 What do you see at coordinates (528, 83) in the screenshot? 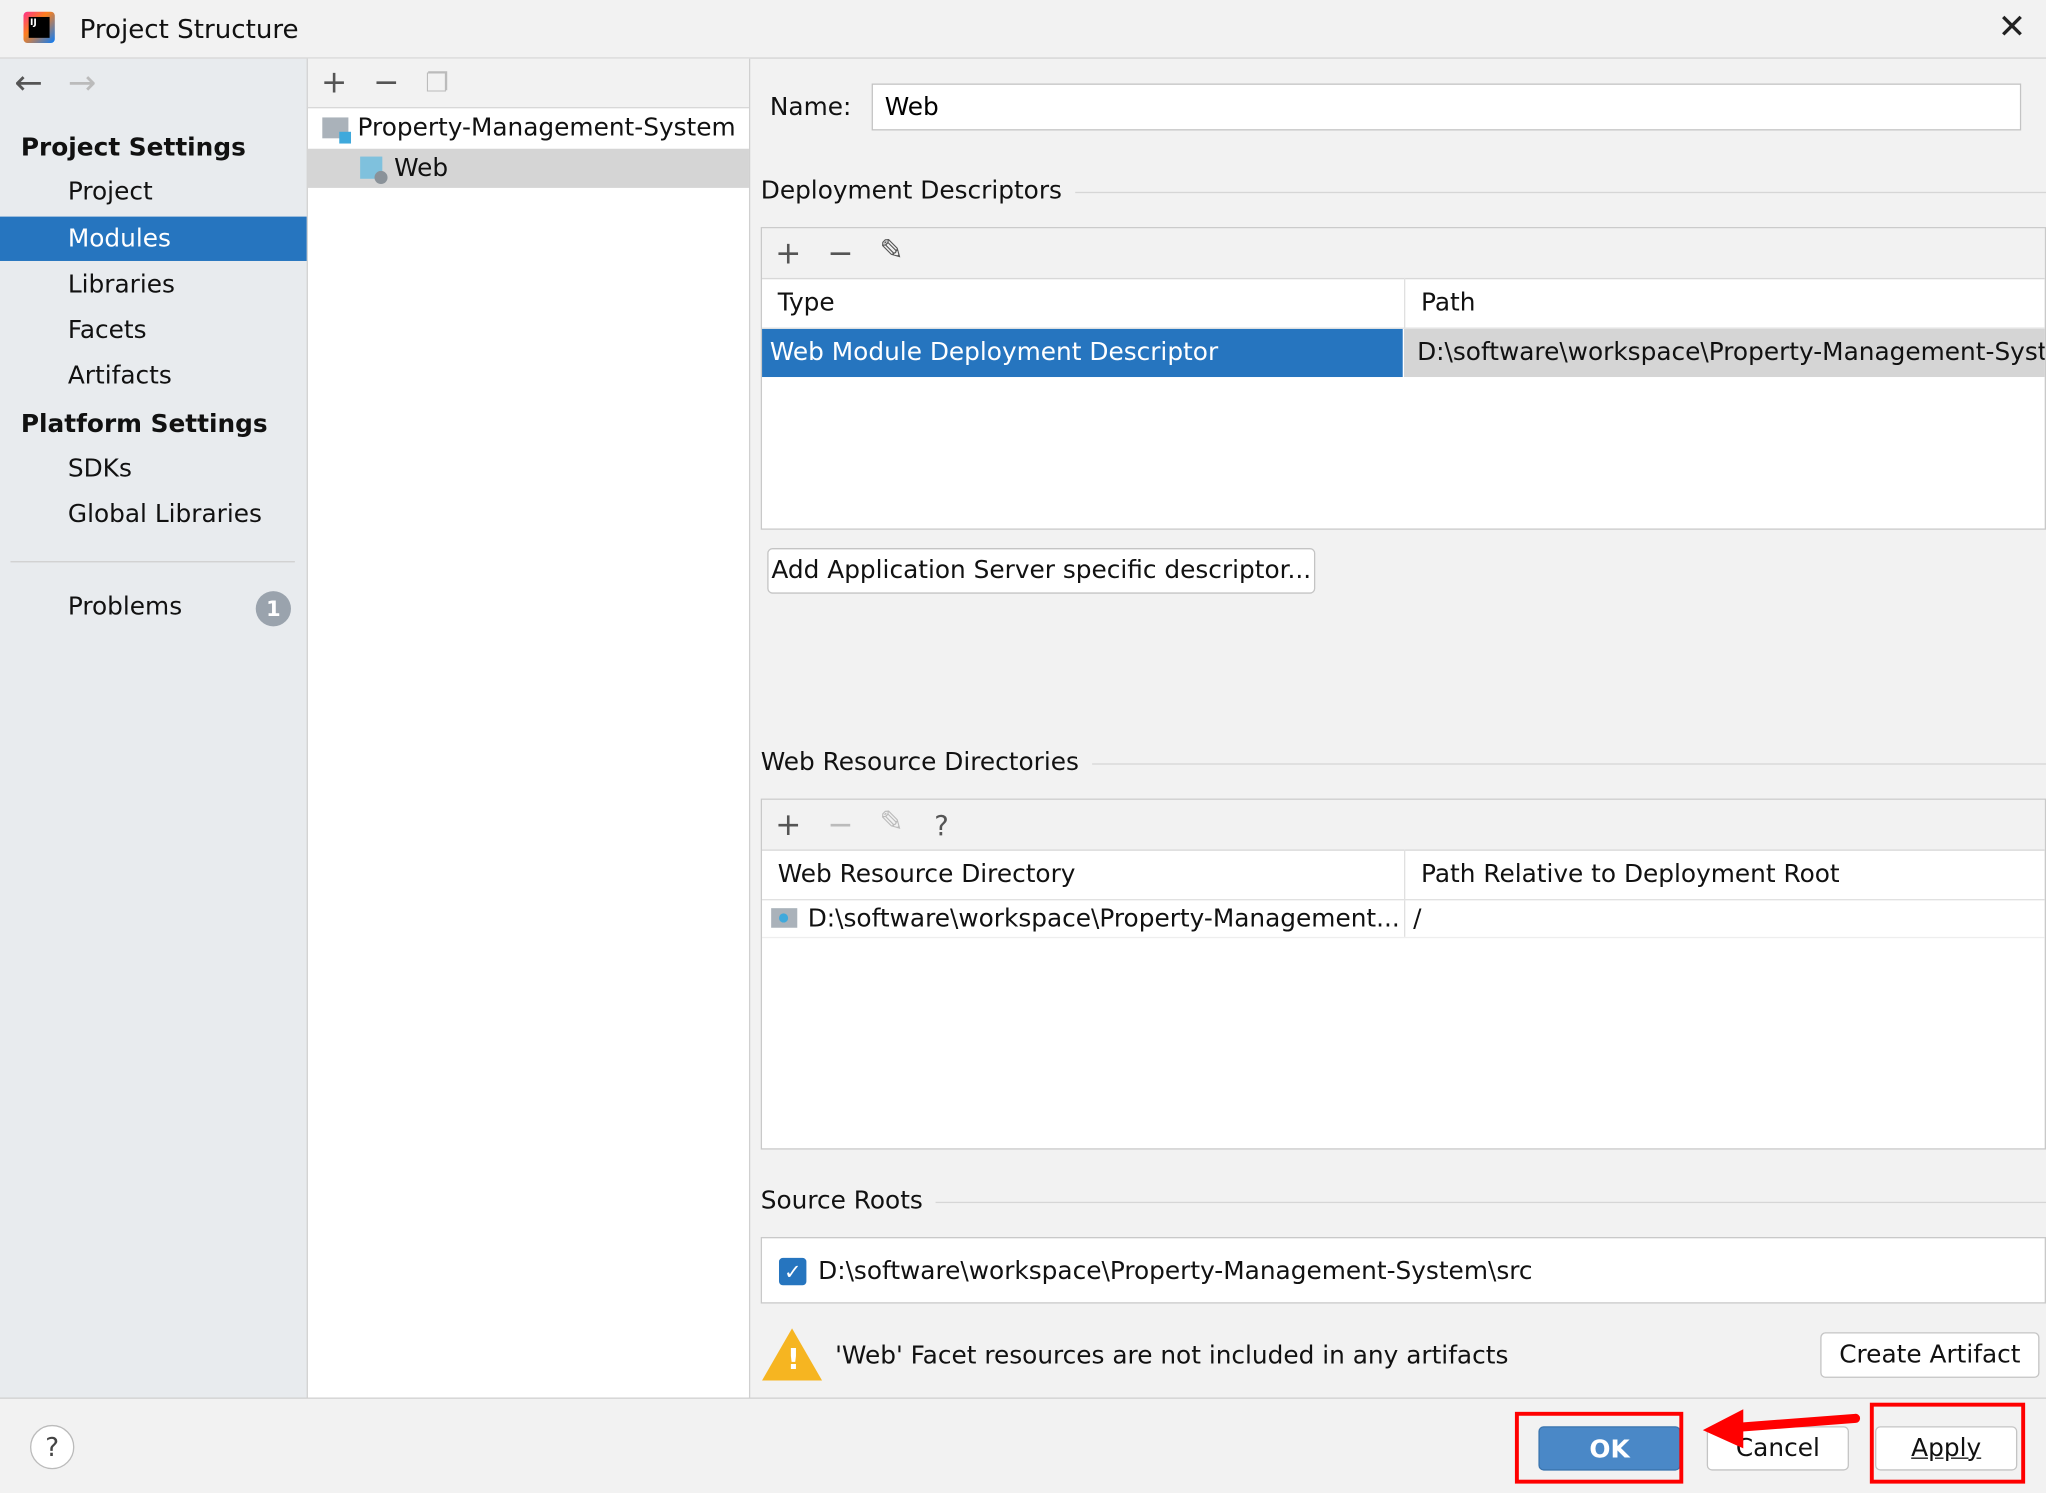
I see `tree-toolbar: + − ❐` at bounding box center [528, 83].